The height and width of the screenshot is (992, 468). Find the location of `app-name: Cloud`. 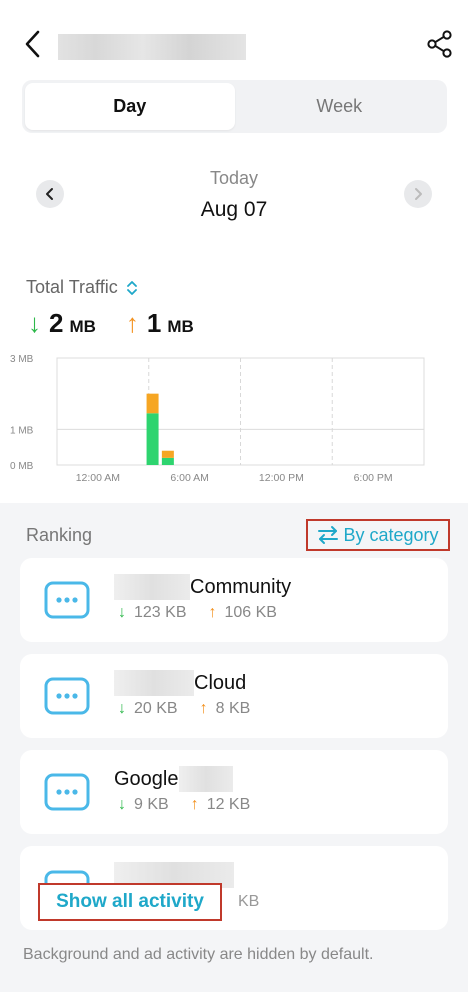

app-name: Cloud is located at coordinates (180, 683).